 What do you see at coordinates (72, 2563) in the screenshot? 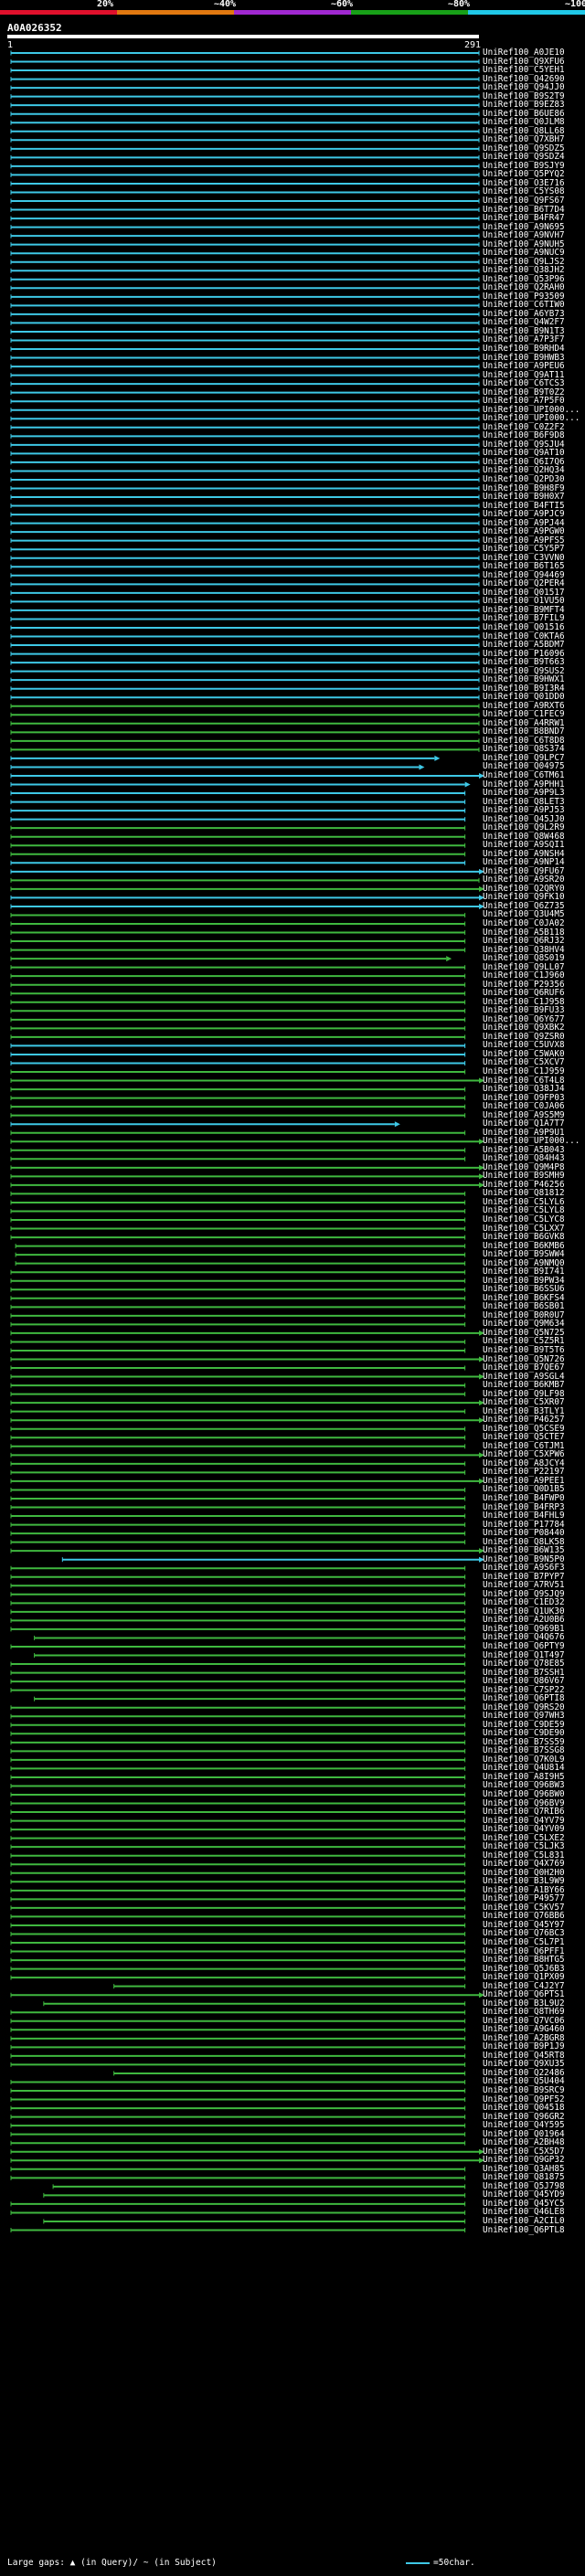
I see `gap-arrow-icon: ▲` at bounding box center [72, 2563].